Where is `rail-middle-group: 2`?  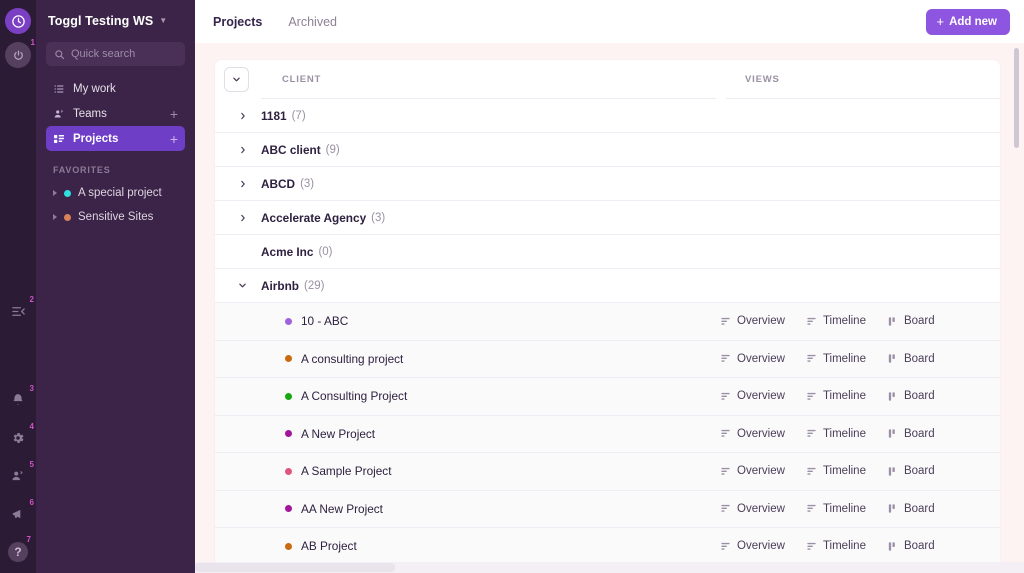 rail-middle-group: 2 is located at coordinates (20, 309).